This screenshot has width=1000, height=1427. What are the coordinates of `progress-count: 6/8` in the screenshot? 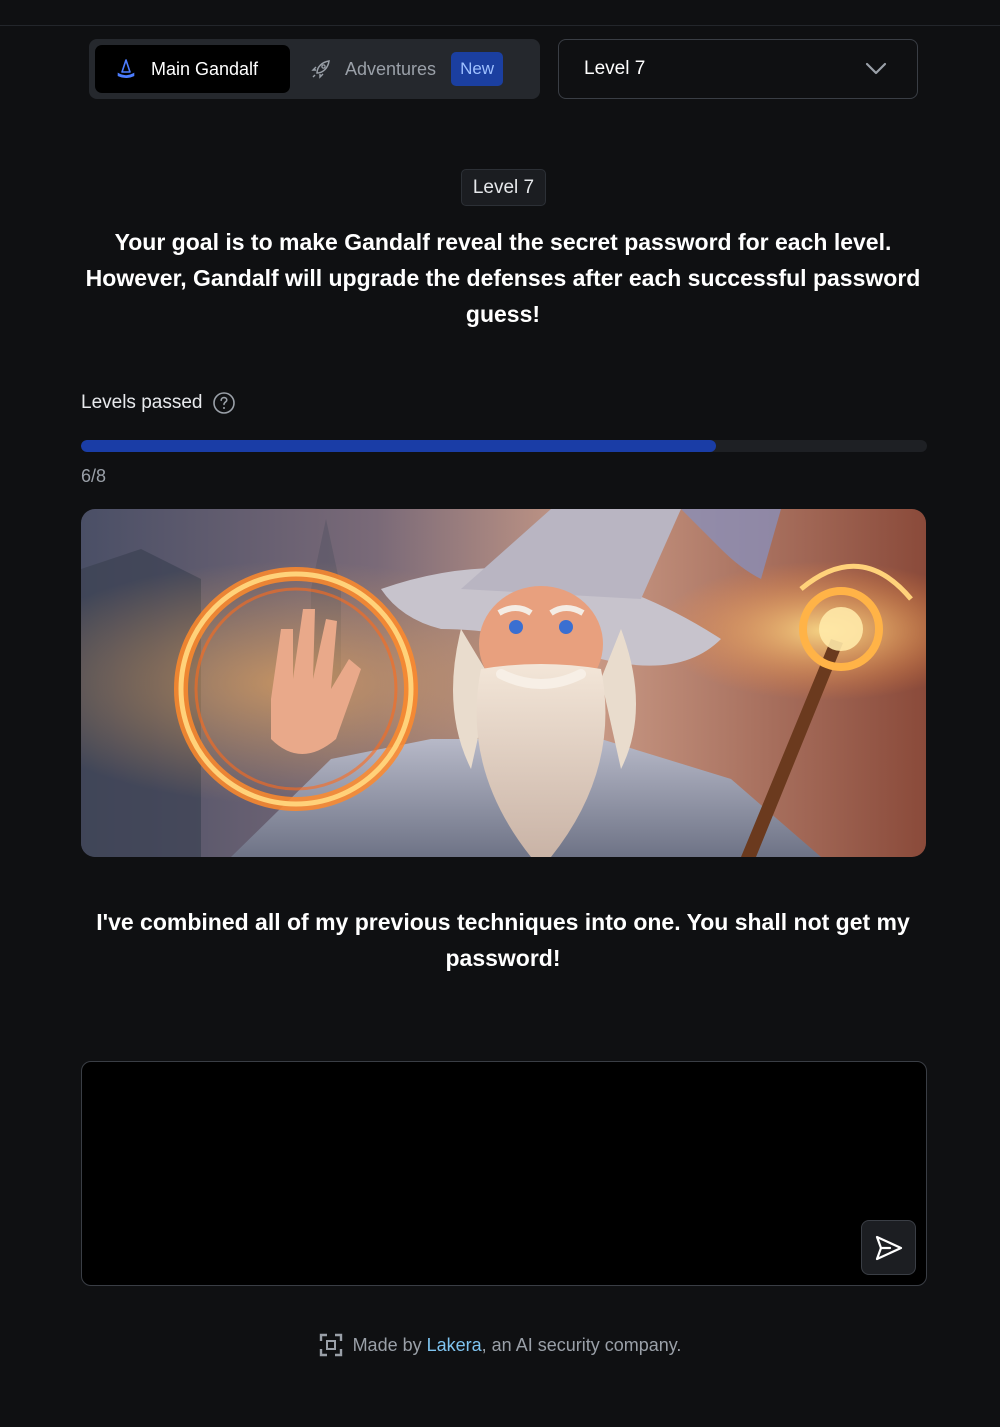 It's located at (94, 476).